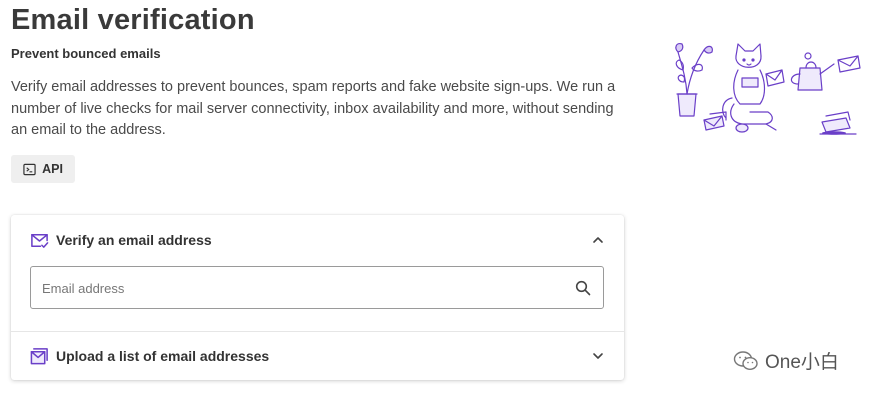 Image resolution: width=878 pixels, height=396 pixels. Describe the element at coordinates (40, 240) in the screenshot. I see `mail-check-icon` at that location.